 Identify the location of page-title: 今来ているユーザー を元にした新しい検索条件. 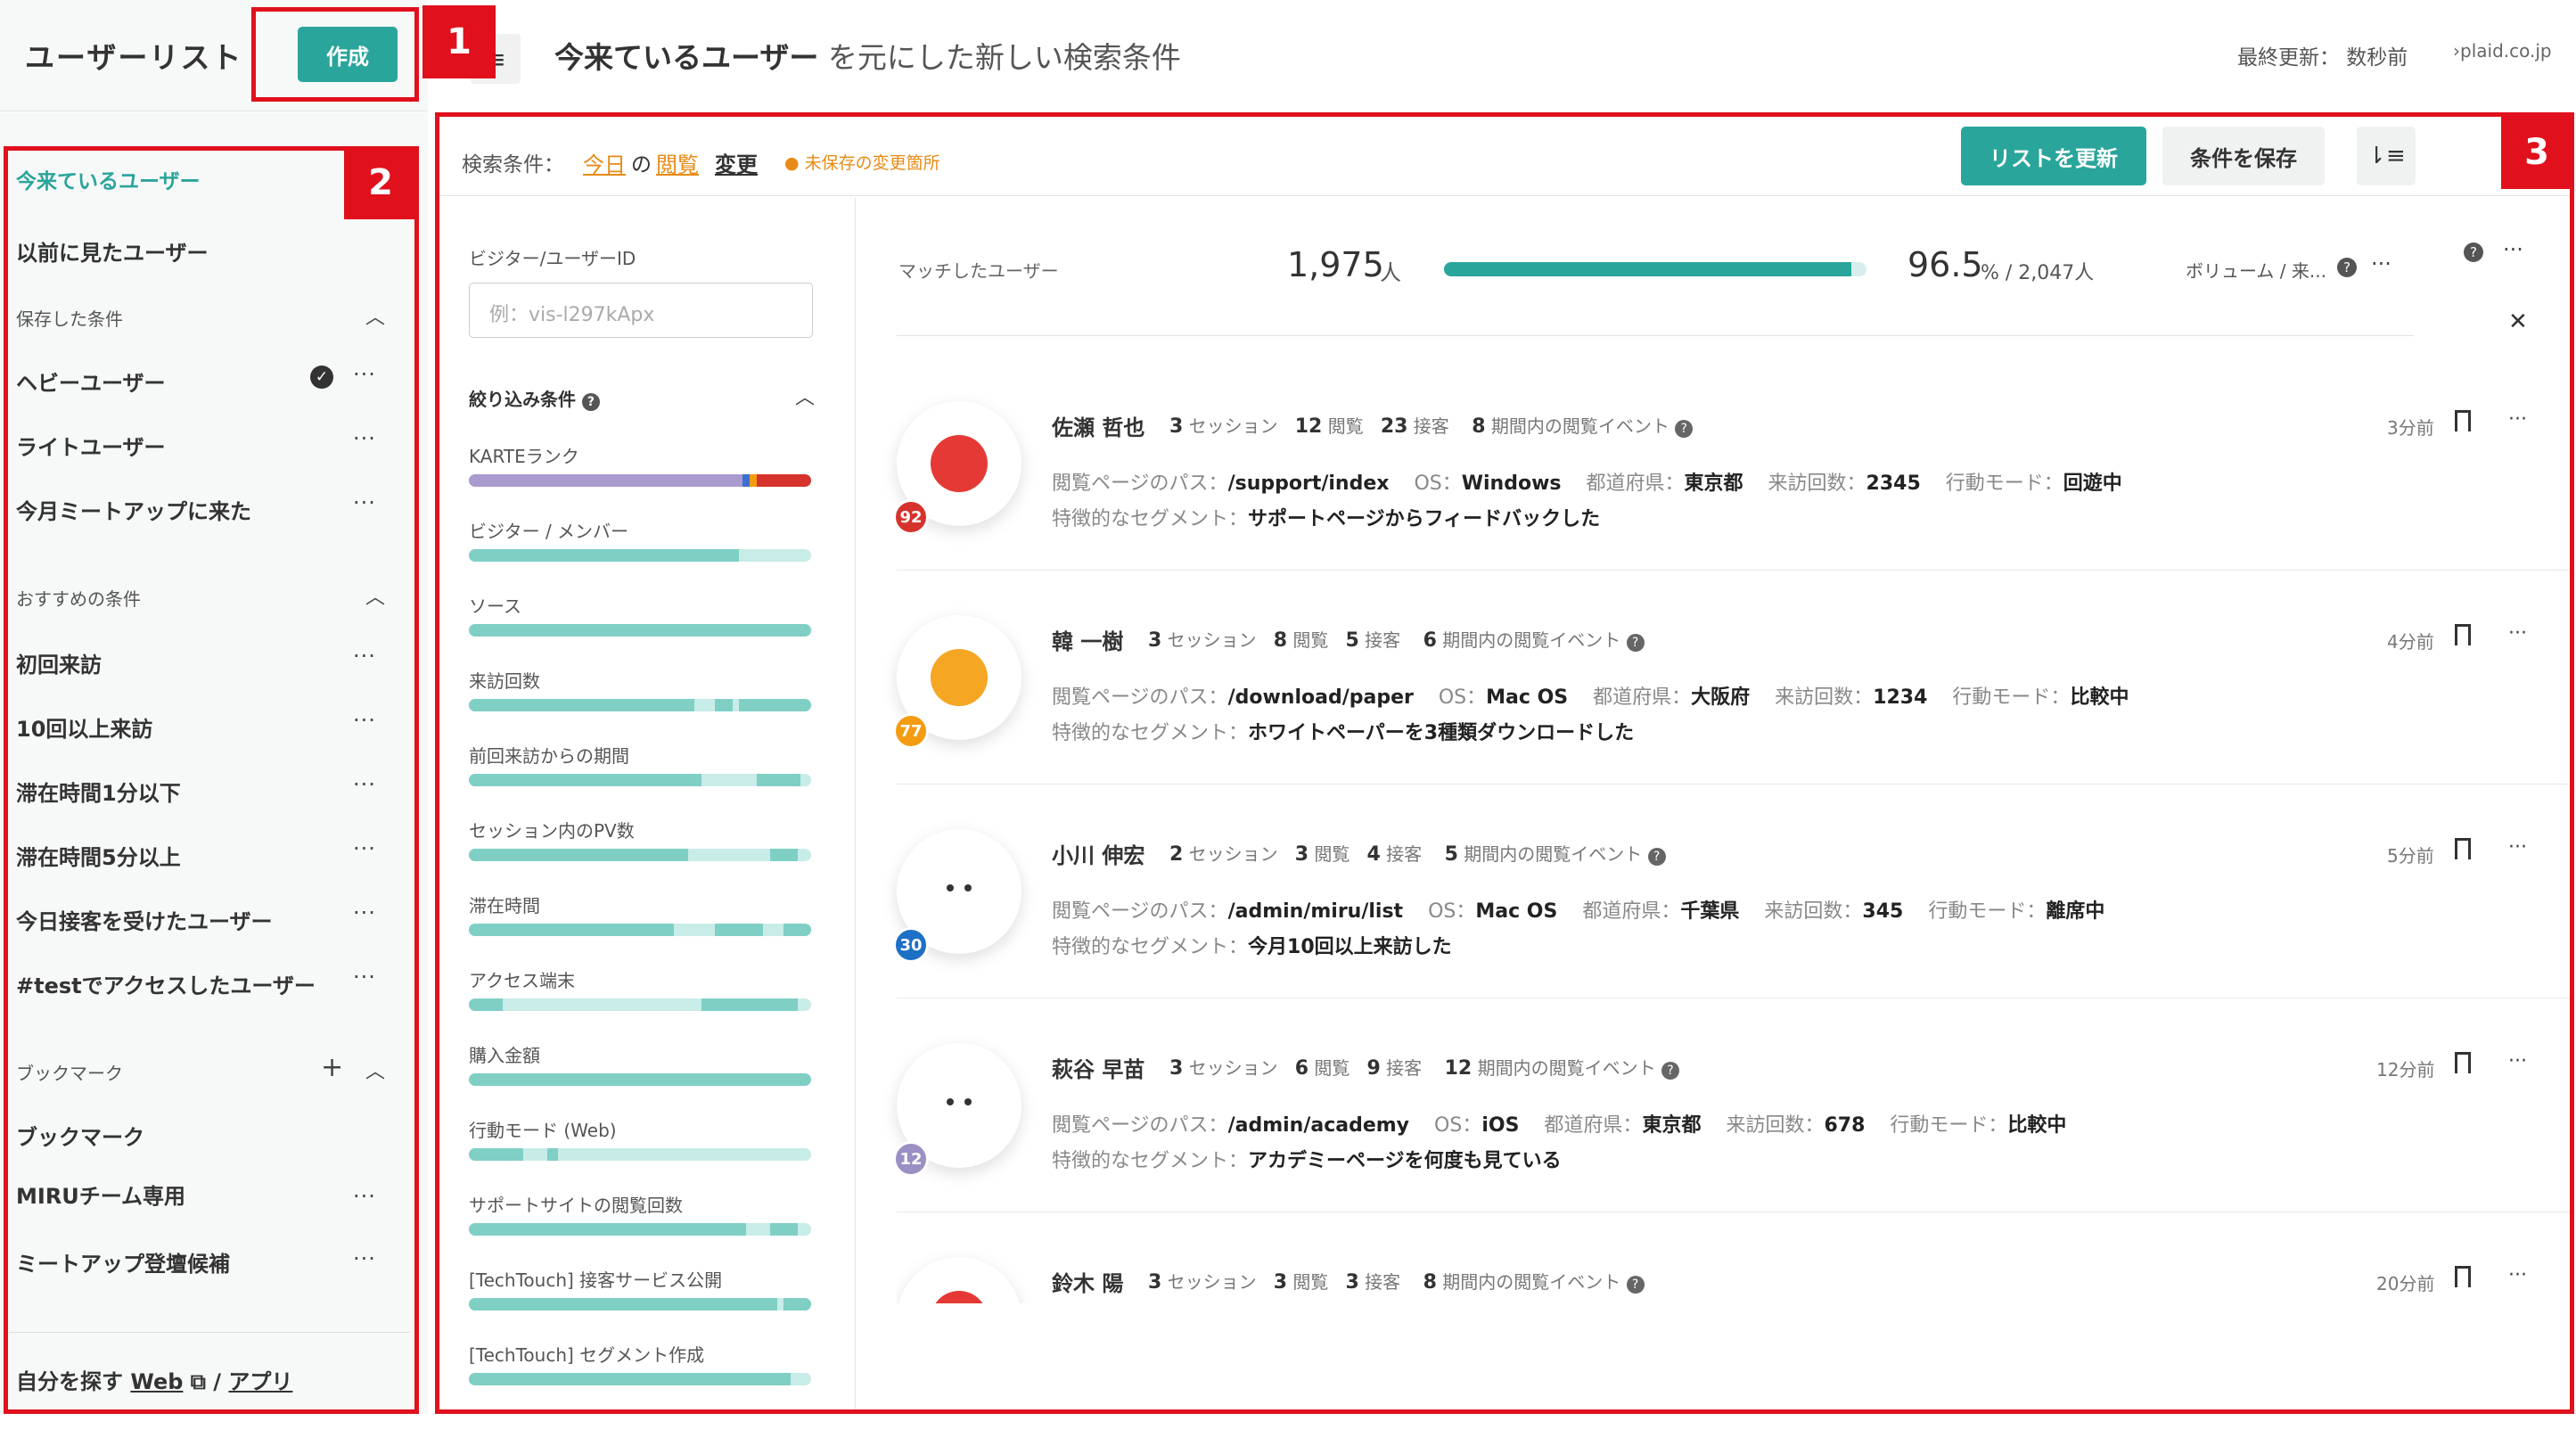
(868, 55).